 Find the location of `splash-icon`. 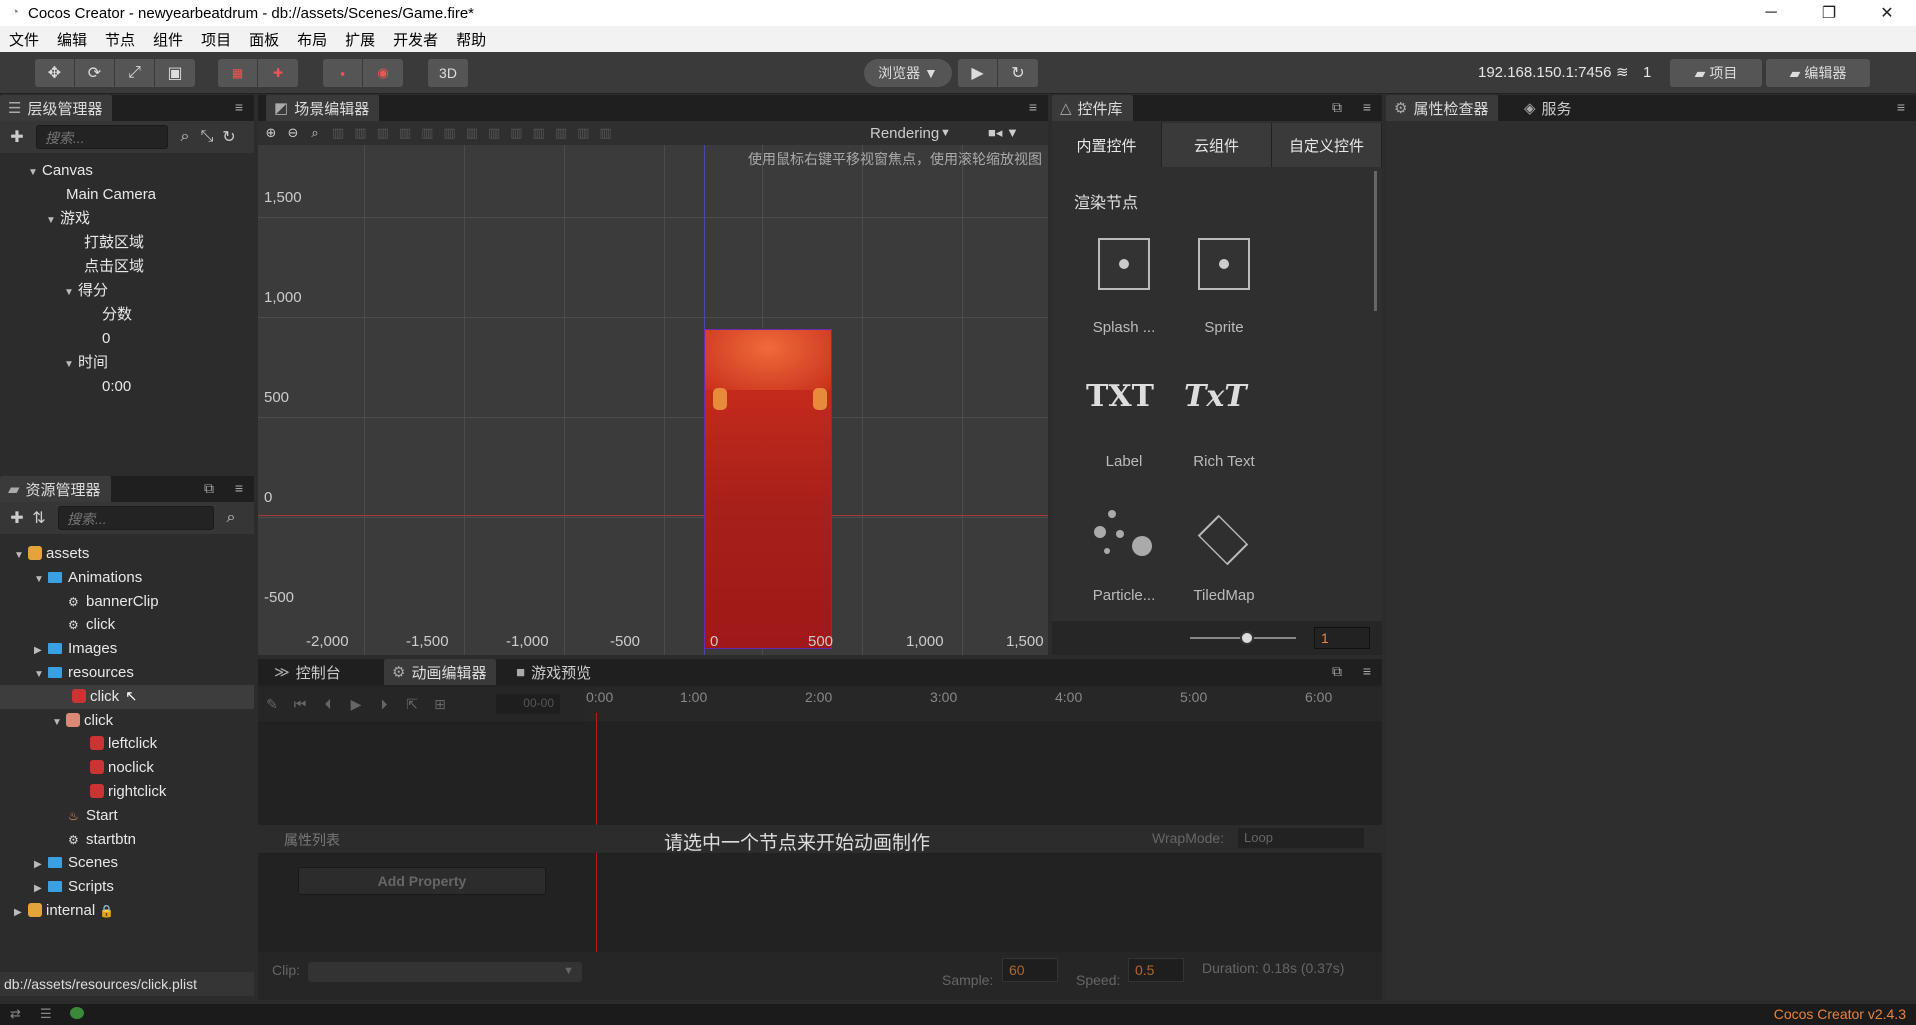

splash-icon is located at coordinates (1124, 264).